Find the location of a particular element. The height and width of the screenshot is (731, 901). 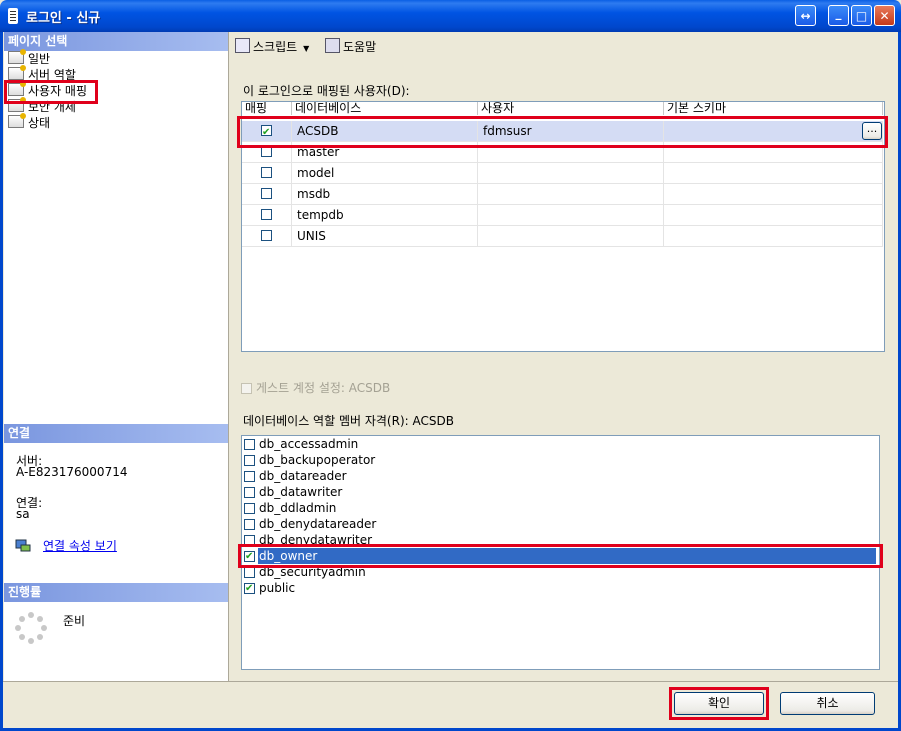

col-header-schema: 기본 스키마 is located at coordinates (773, 108).